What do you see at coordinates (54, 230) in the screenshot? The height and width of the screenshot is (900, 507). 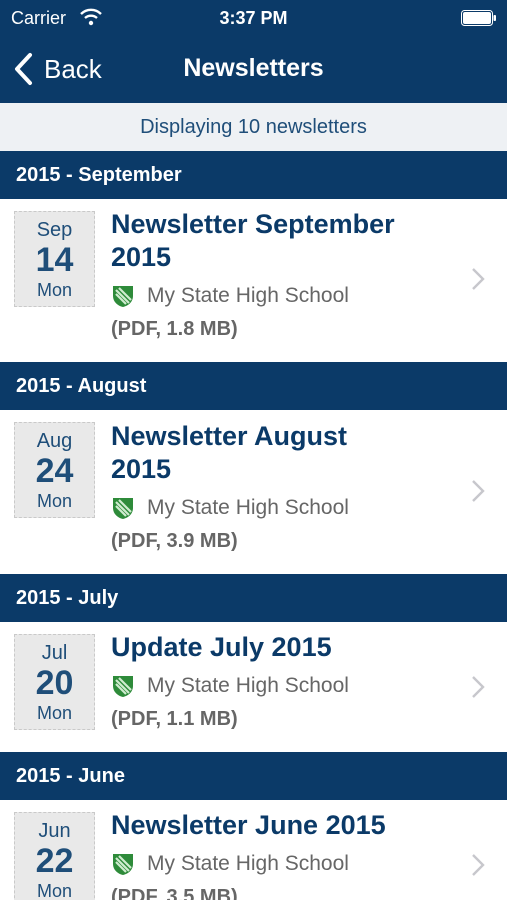 I see `date-month: Sep` at bounding box center [54, 230].